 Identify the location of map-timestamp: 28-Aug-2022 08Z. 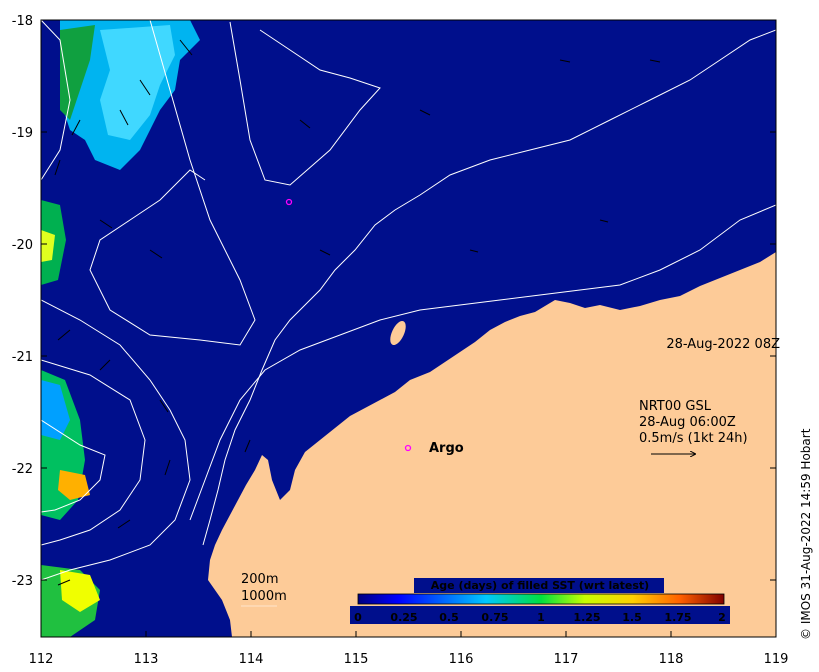
(723, 344).